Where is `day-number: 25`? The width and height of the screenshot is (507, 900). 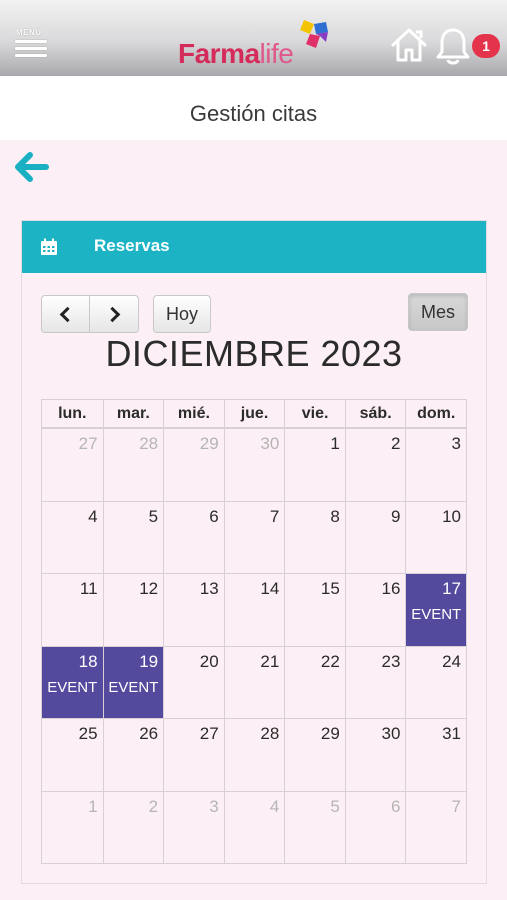
day-number: 25 is located at coordinates (88, 733).